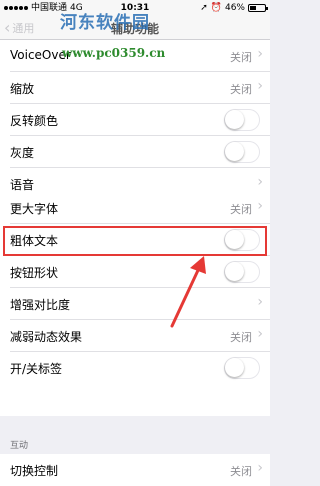  I want to click on battery-icon, so click(258, 8).